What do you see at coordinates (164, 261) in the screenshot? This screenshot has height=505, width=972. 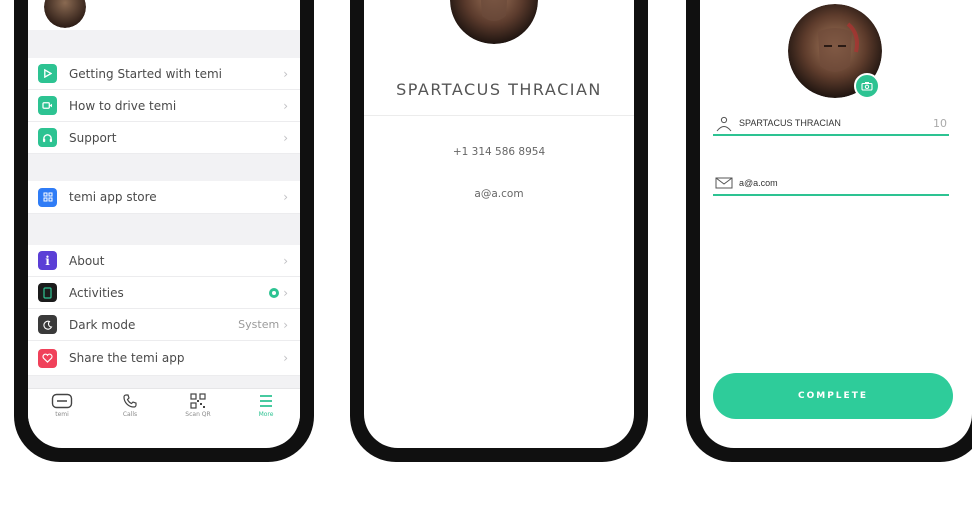 I see `menu-item-about: i About ›` at bounding box center [164, 261].